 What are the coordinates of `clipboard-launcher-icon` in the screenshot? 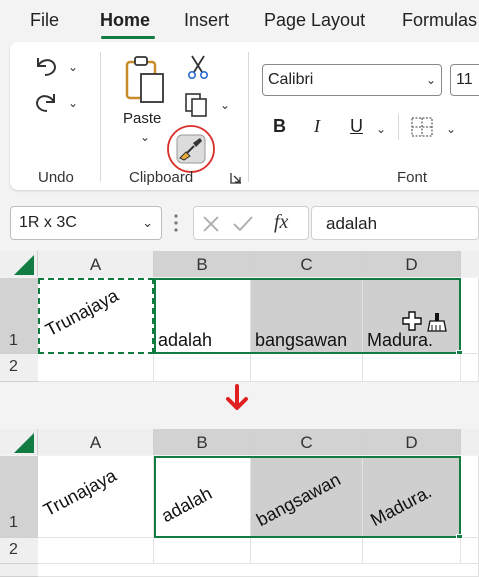 It's located at (236, 178).